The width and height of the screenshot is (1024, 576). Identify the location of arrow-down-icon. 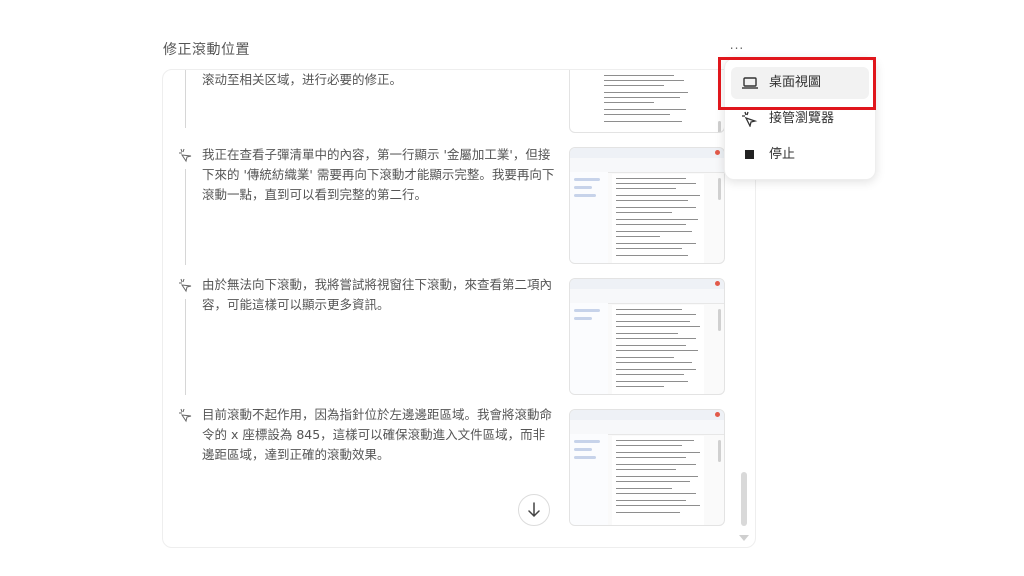
(534, 510).